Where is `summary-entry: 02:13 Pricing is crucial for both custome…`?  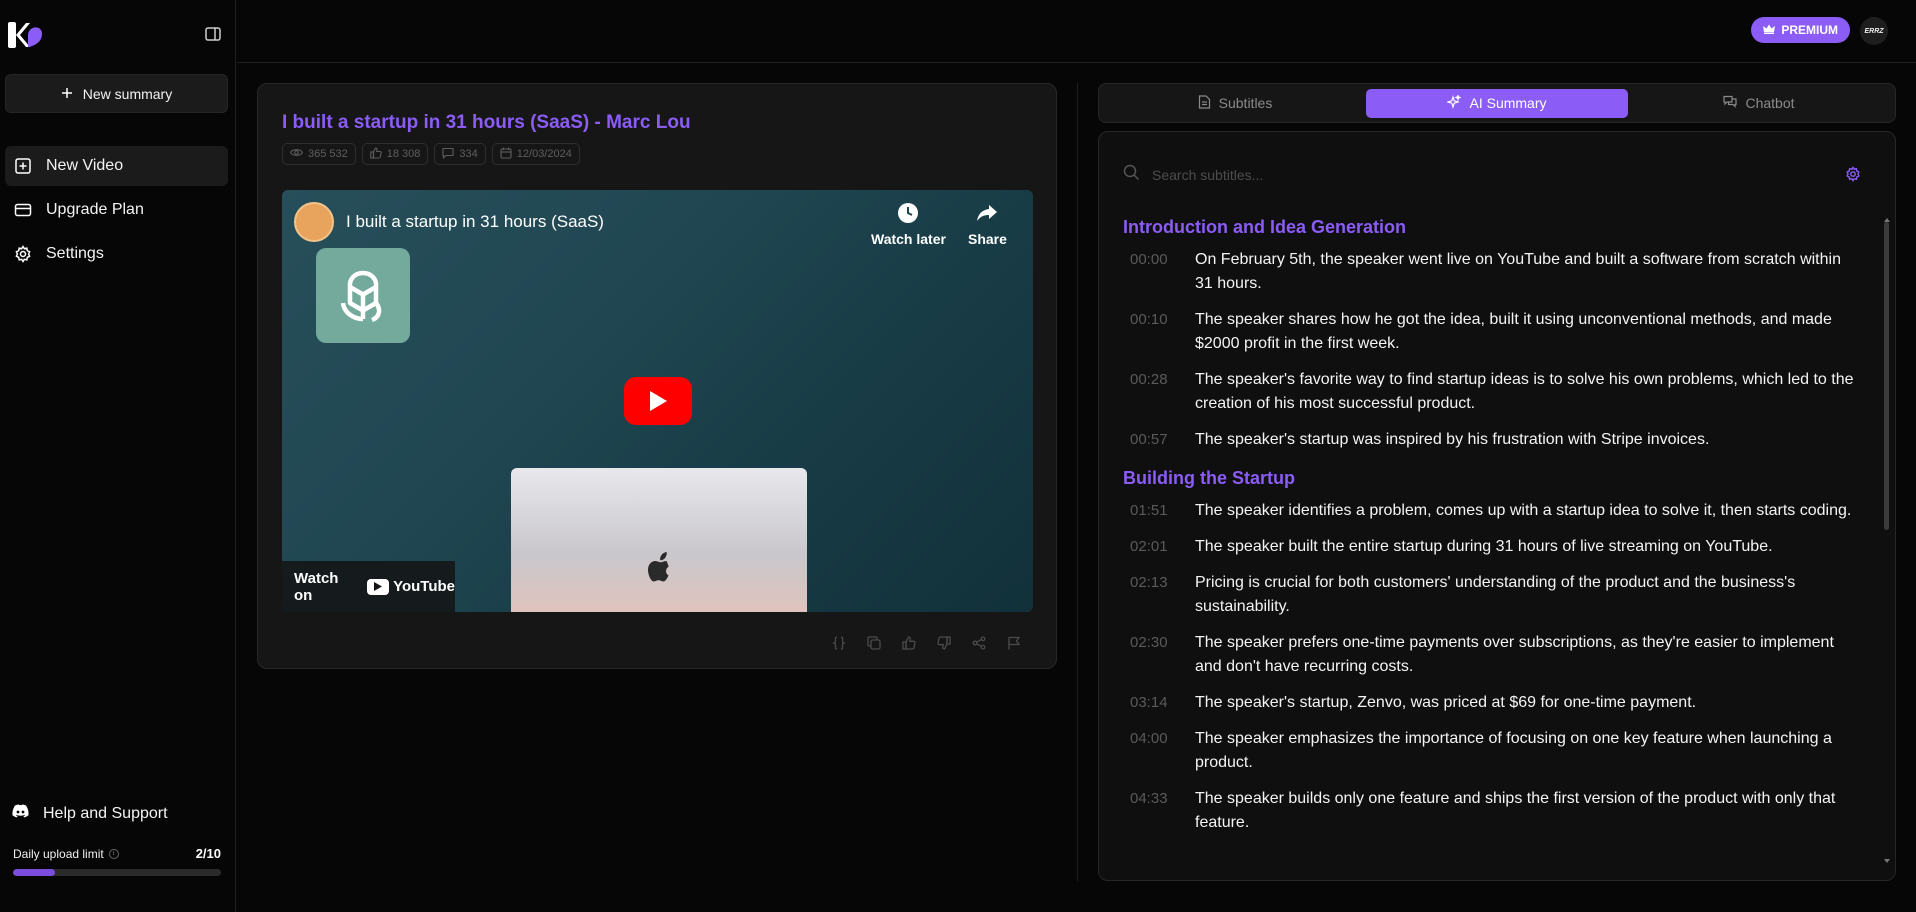
summary-entry: 02:13 Pricing is crucial for both custome… is located at coordinates (1496, 595).